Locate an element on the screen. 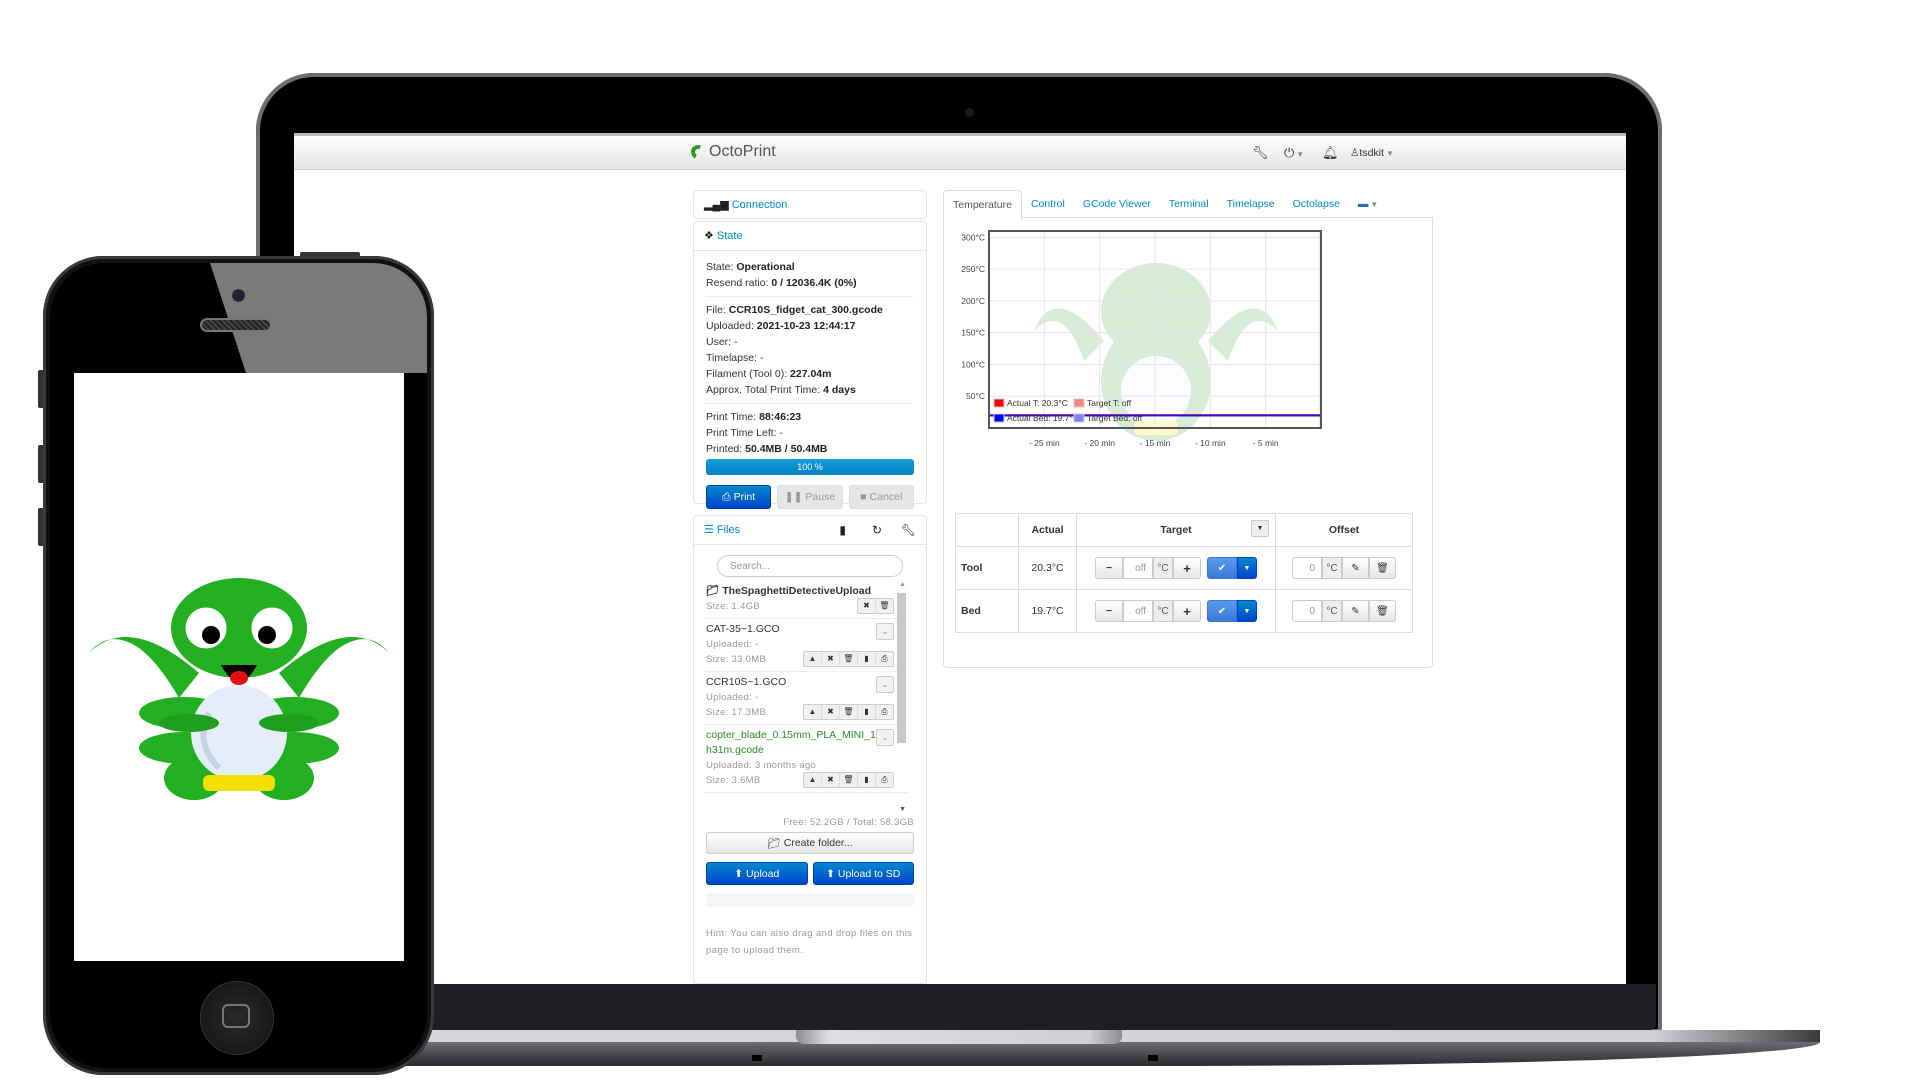  file-list-scrollbar: ▲ ▼ is located at coordinates (902, 697).